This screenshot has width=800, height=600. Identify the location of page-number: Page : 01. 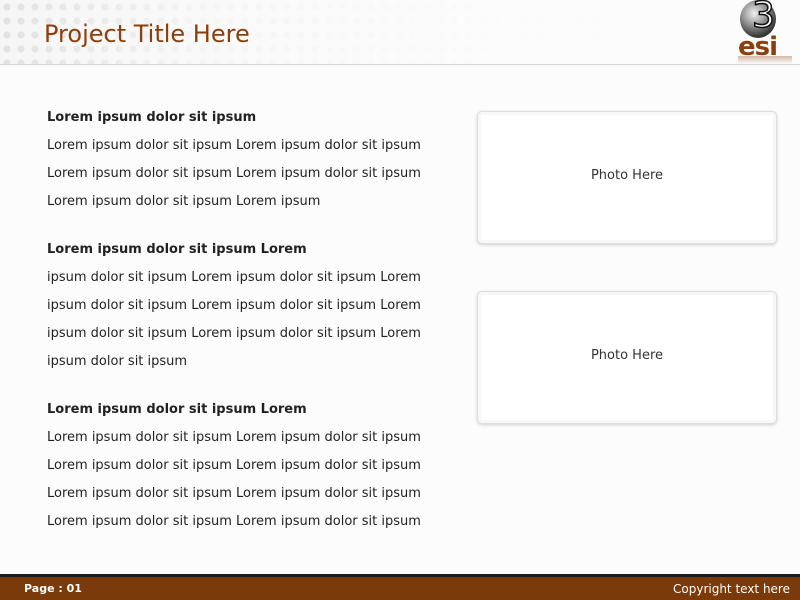
(53, 588).